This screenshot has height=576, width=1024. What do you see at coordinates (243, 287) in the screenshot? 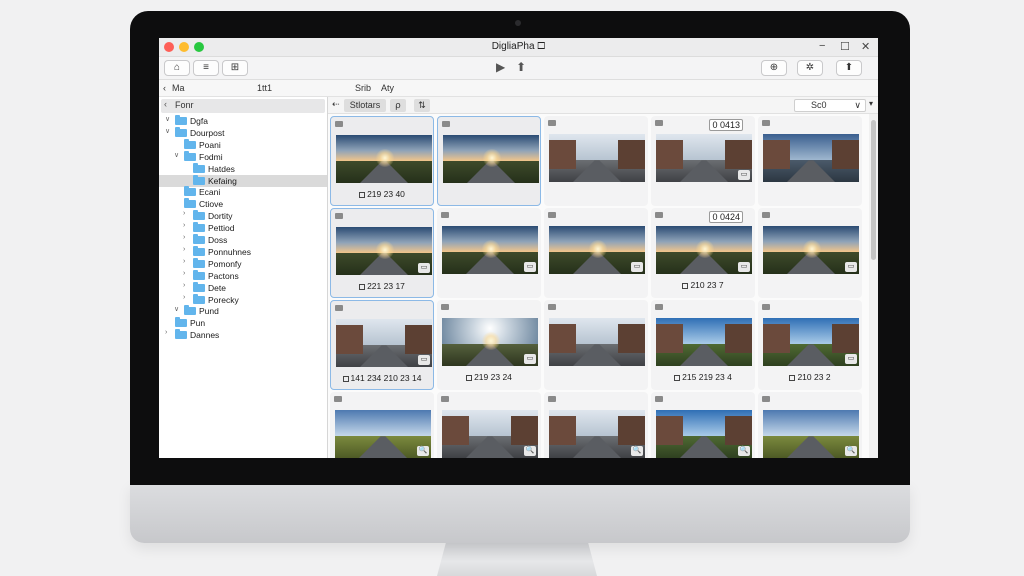
I see `sidebar-item: › Dete` at bounding box center [243, 287].